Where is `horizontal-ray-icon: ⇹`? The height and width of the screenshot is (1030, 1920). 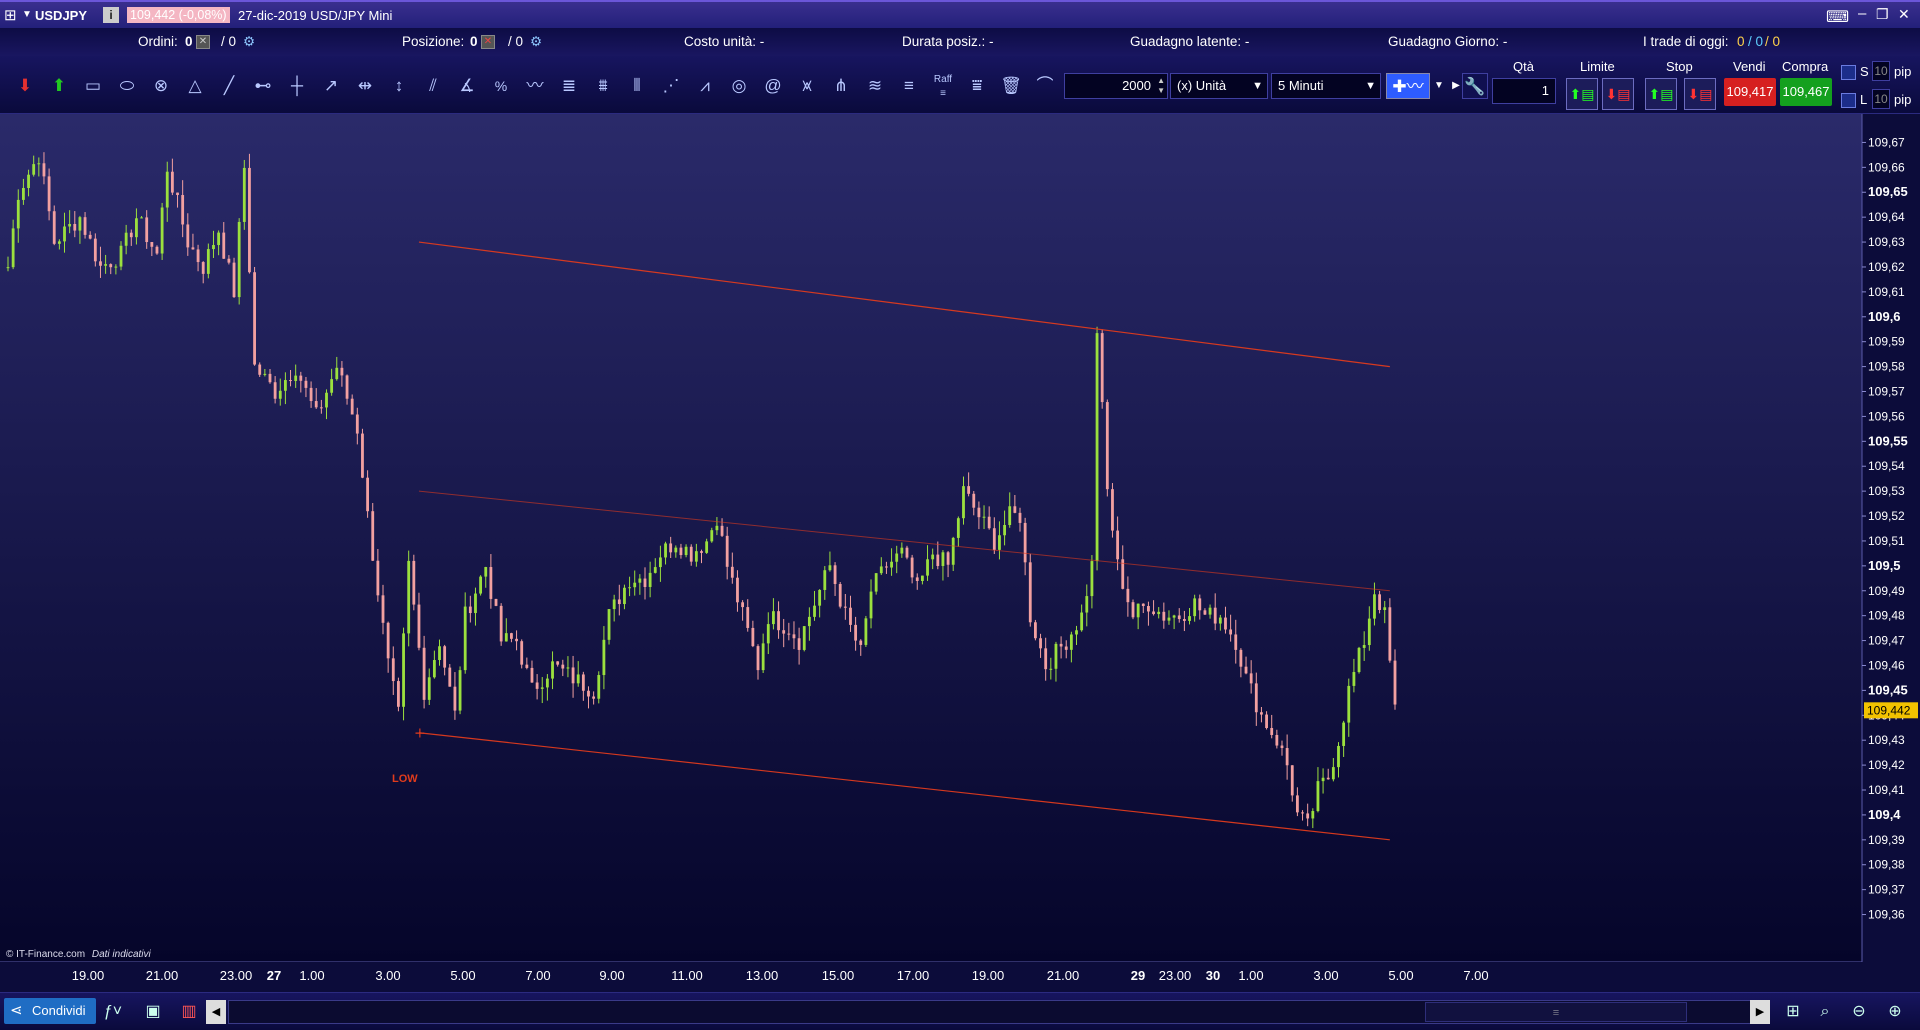 horizontal-ray-icon: ⇹ is located at coordinates (365, 86).